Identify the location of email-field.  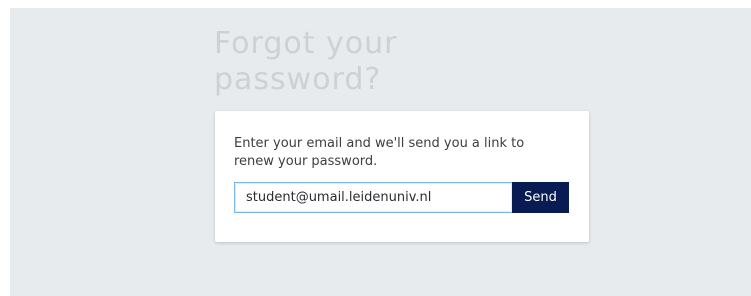
(373, 197).